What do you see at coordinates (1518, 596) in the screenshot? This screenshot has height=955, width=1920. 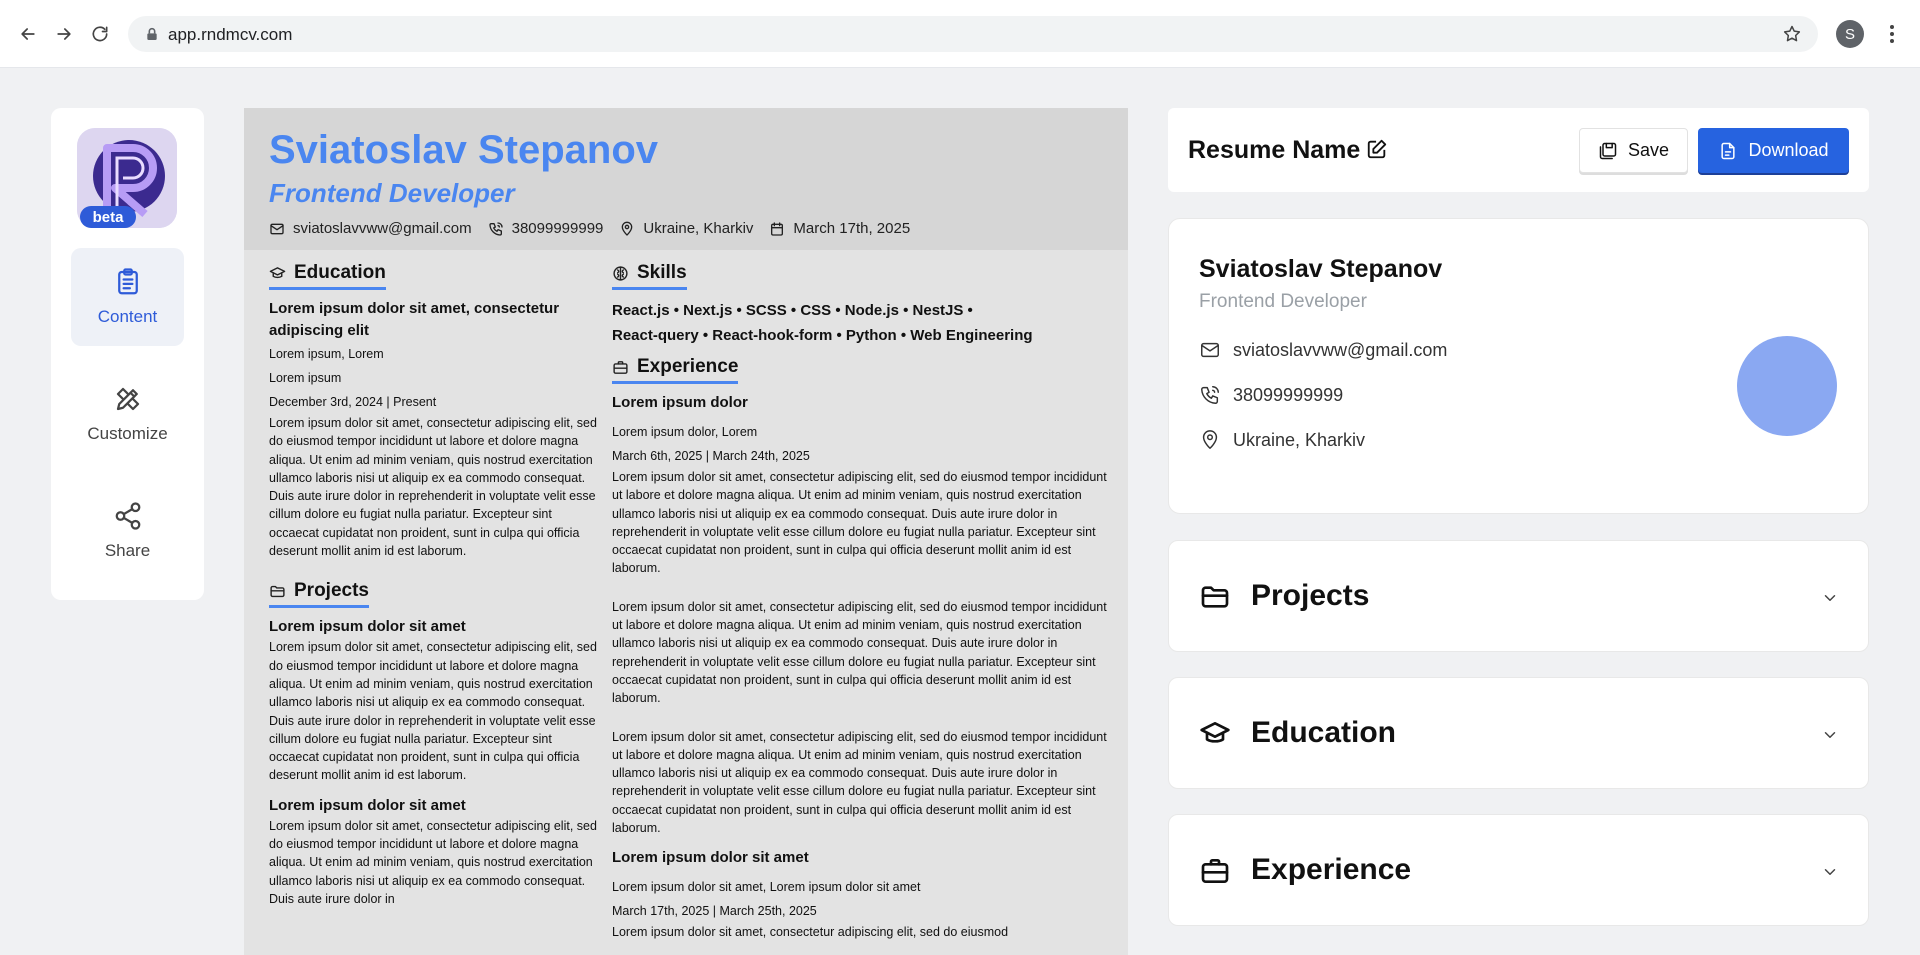 I see `section-projects: Projects` at bounding box center [1518, 596].